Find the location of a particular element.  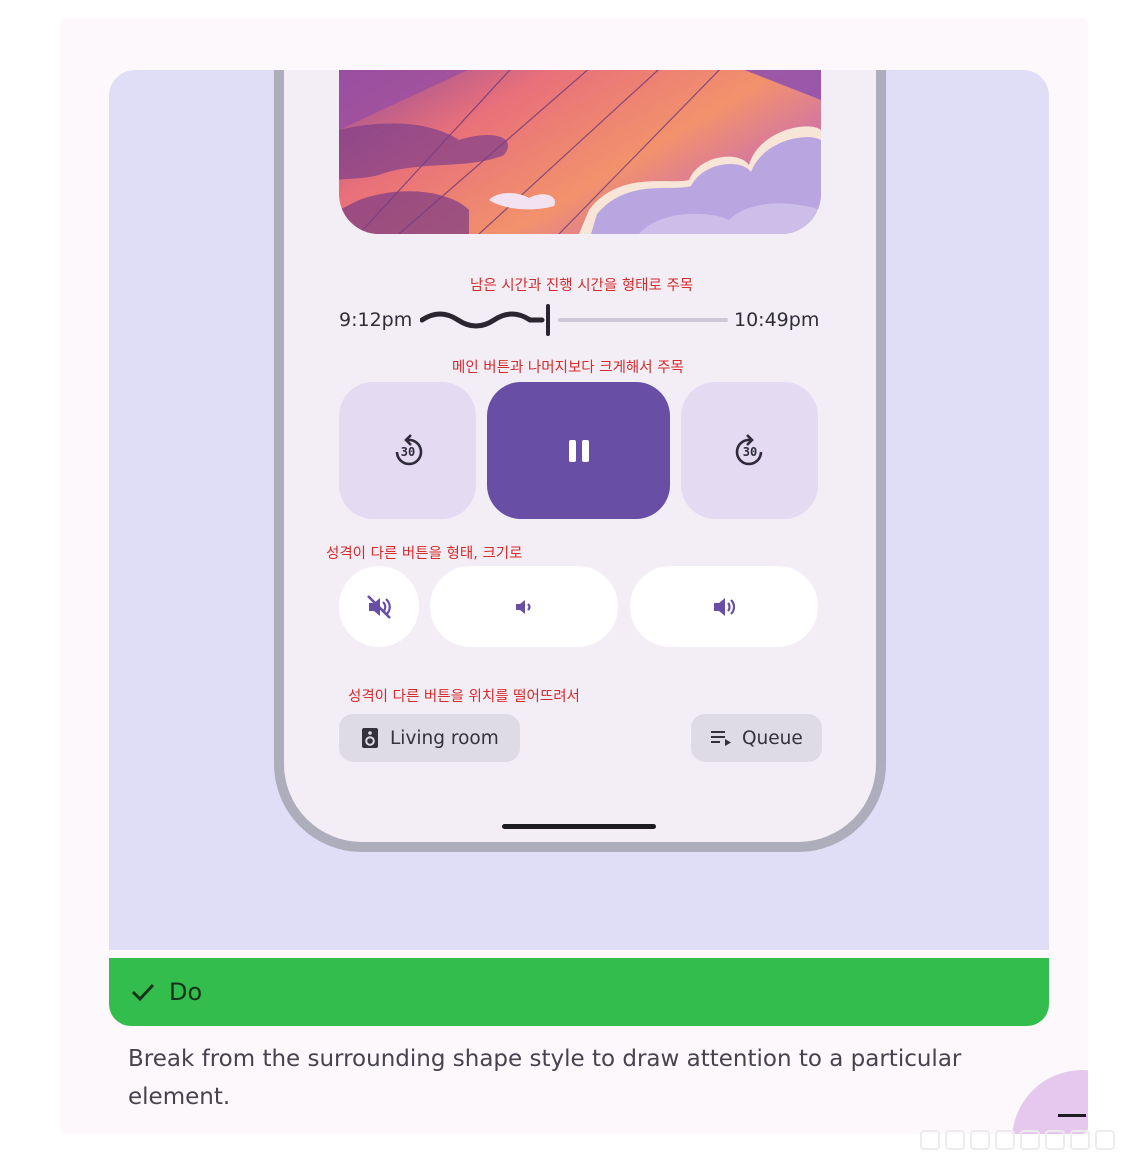

replay-30-button: 30 is located at coordinates (407, 450).